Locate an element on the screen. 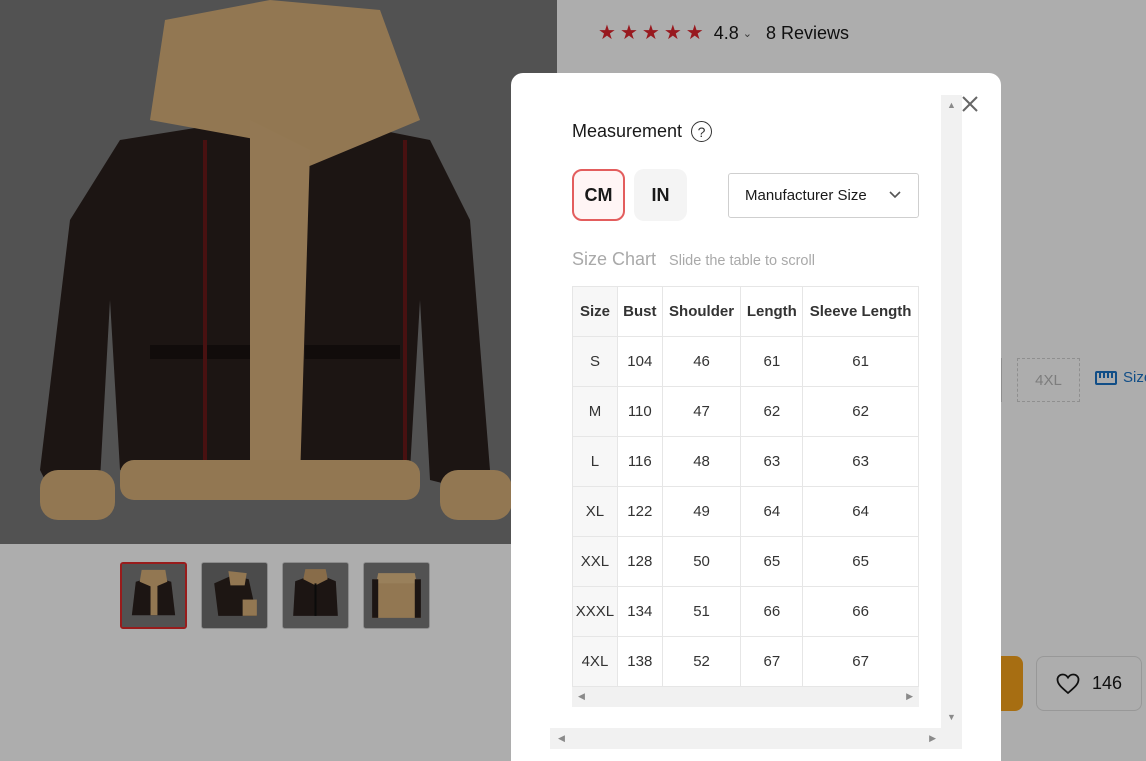 Image resolution: width=1146 pixels, height=761 pixels. table-row: XXL 128 50 65 65 is located at coordinates (745, 561).